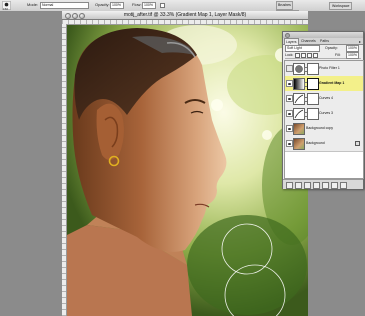 The height and width of the screenshot is (316, 365). I want to click on brush-size-label: 150, so click(6, 9).